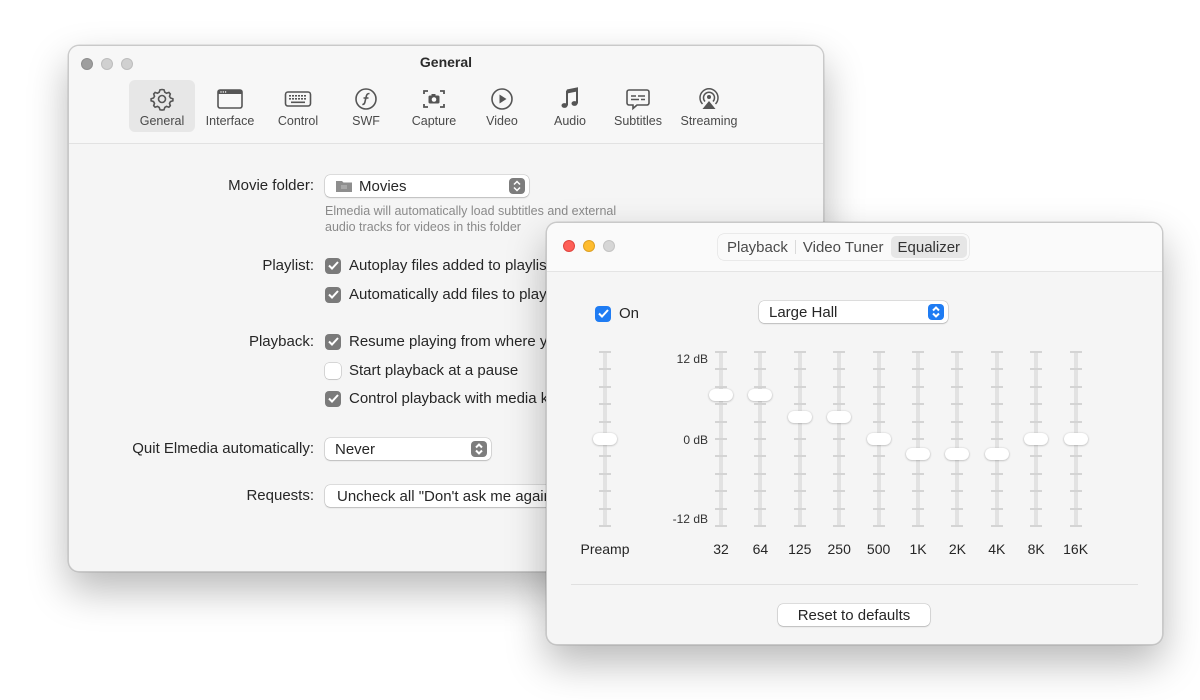 The height and width of the screenshot is (700, 1200). I want to click on tab-video-tuner: Video Tuner, so click(843, 247).